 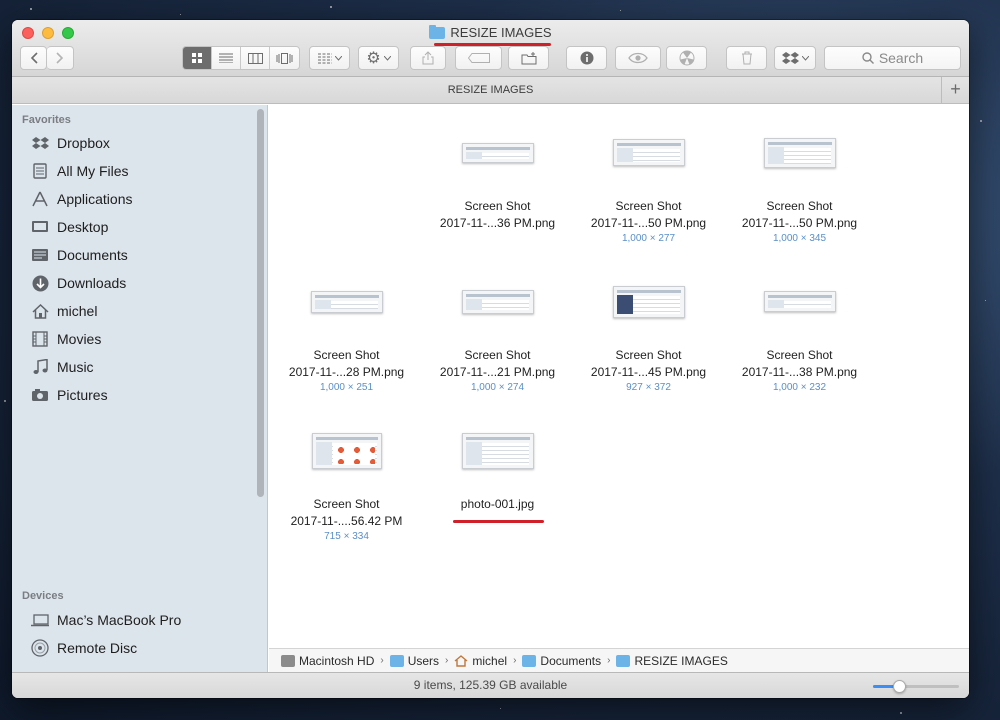 I want to click on file-item: photo-001.jpg, so click(x=497, y=460).